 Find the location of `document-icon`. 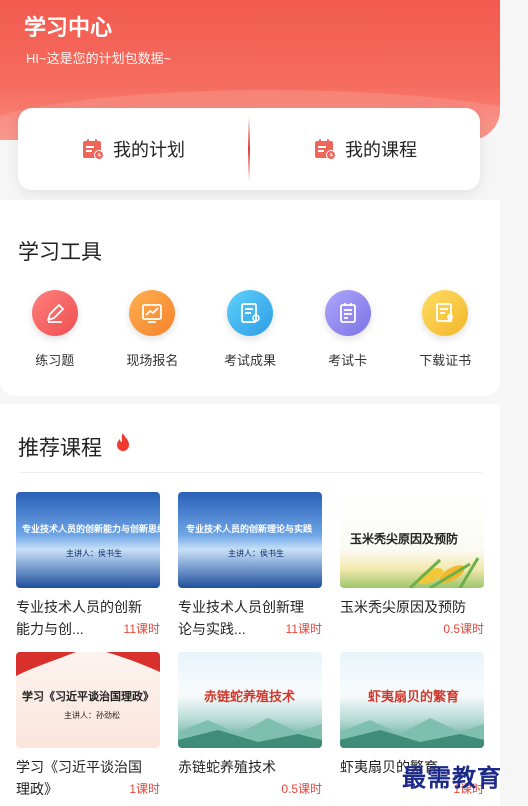

document-icon is located at coordinates (249, 313).